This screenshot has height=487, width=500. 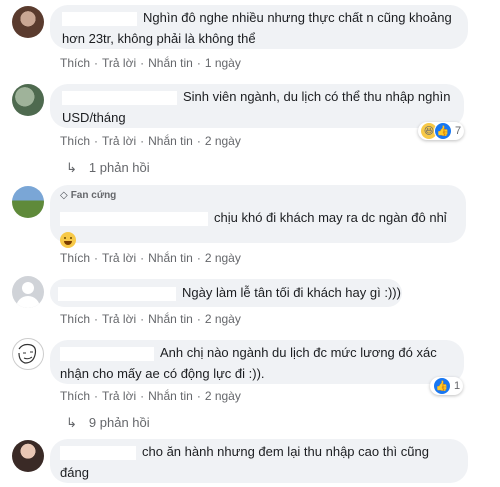 What do you see at coordinates (64, 195) in the screenshot?
I see `gem-badge-icon: ◇` at bounding box center [64, 195].